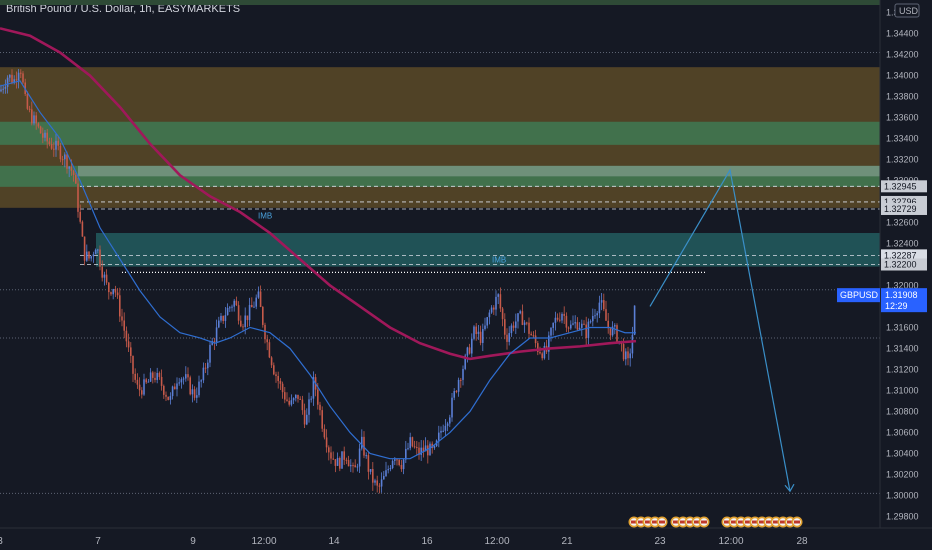 This screenshot has width=932, height=550. I want to click on x-tick-label: 12:00, so click(496, 541).